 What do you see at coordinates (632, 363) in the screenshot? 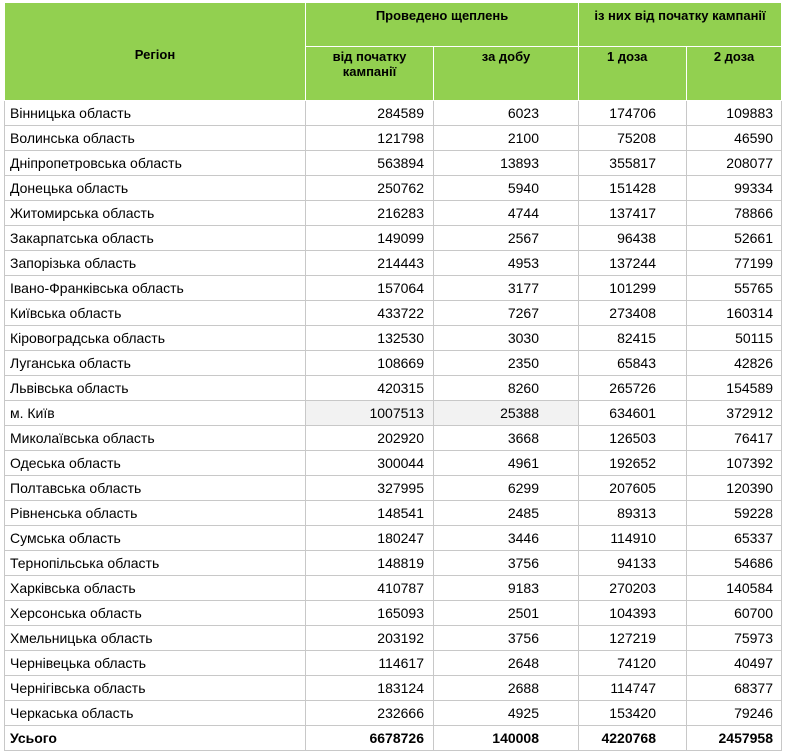
I see `cell-dose1: 65843` at bounding box center [632, 363].